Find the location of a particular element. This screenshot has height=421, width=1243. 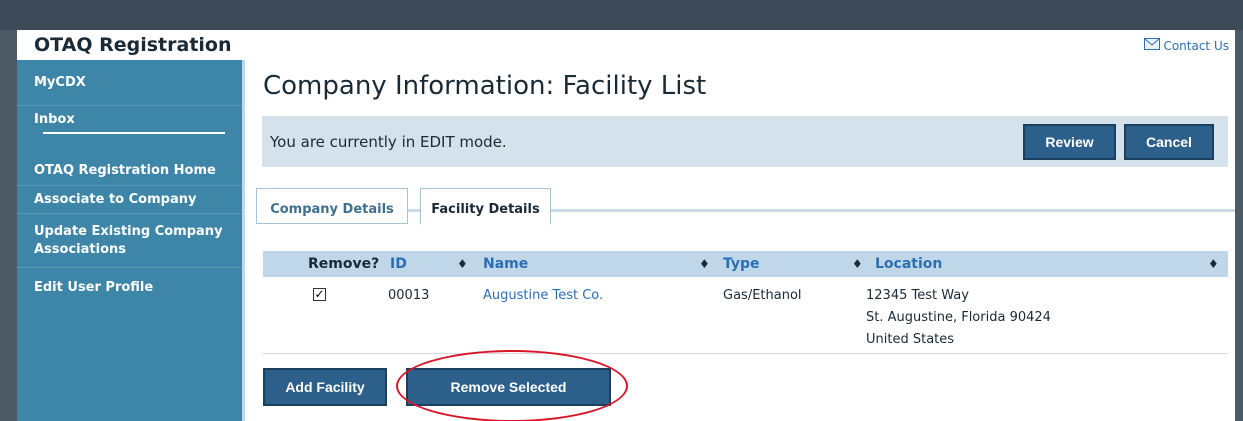

envelope-icon is located at coordinates (1152, 45).